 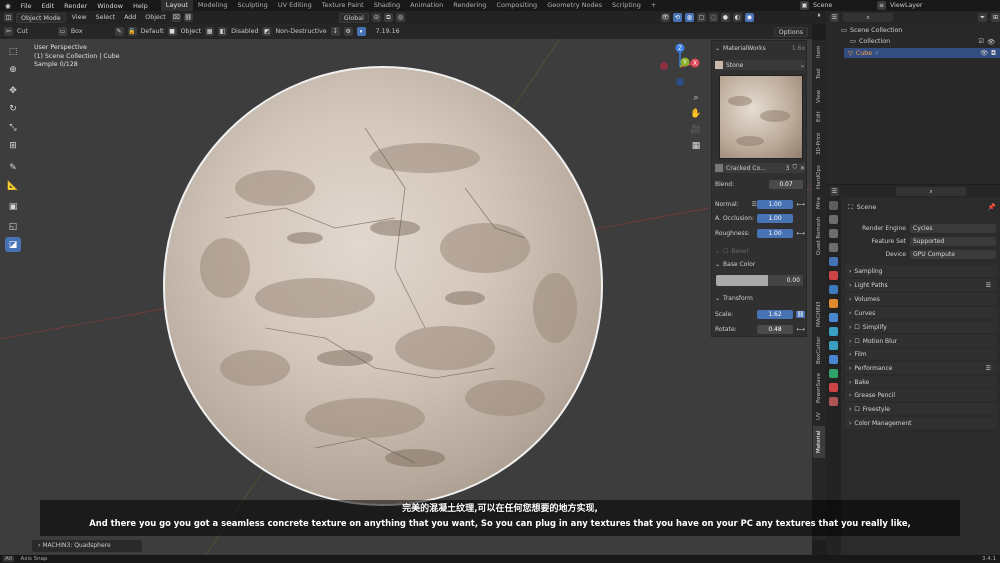 What do you see at coordinates (833, 261) in the screenshot?
I see `scene-tab-icon` at bounding box center [833, 261].